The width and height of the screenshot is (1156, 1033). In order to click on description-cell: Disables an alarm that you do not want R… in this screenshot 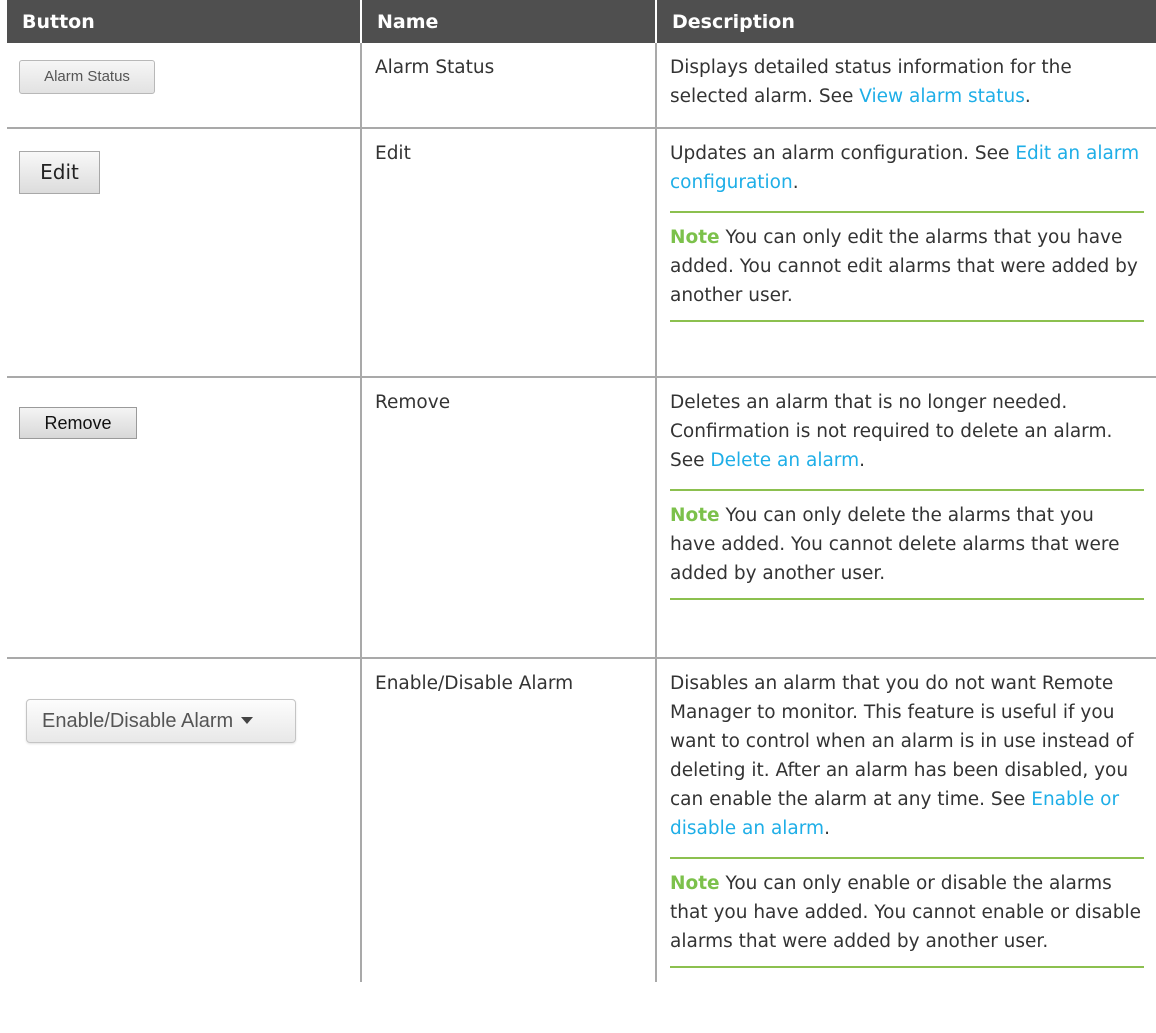, I will do `click(905, 820)`.